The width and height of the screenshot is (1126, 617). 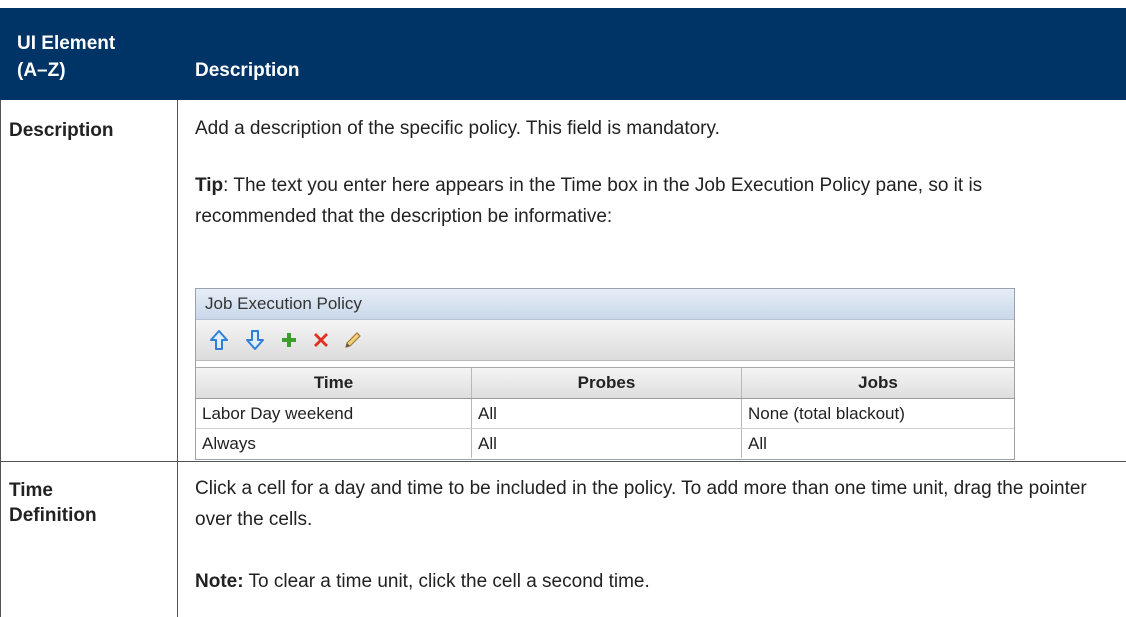 What do you see at coordinates (219, 581) in the screenshot?
I see `note-label: Note:` at bounding box center [219, 581].